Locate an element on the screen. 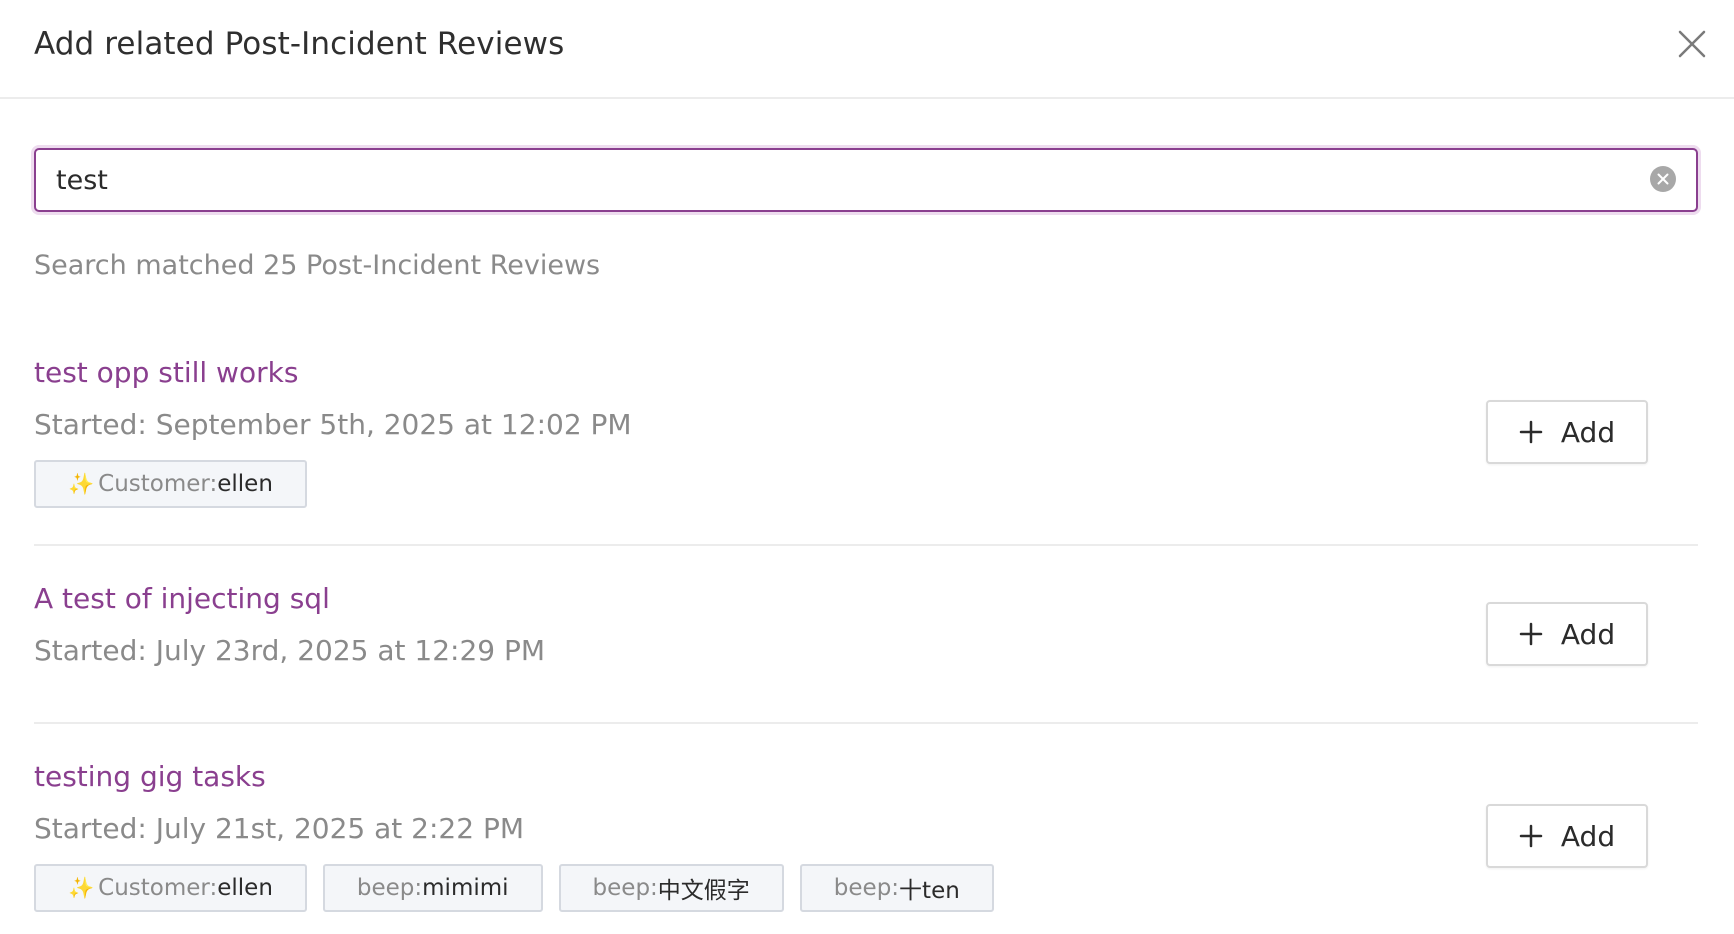  clear-circle-icon is located at coordinates (1663, 179).